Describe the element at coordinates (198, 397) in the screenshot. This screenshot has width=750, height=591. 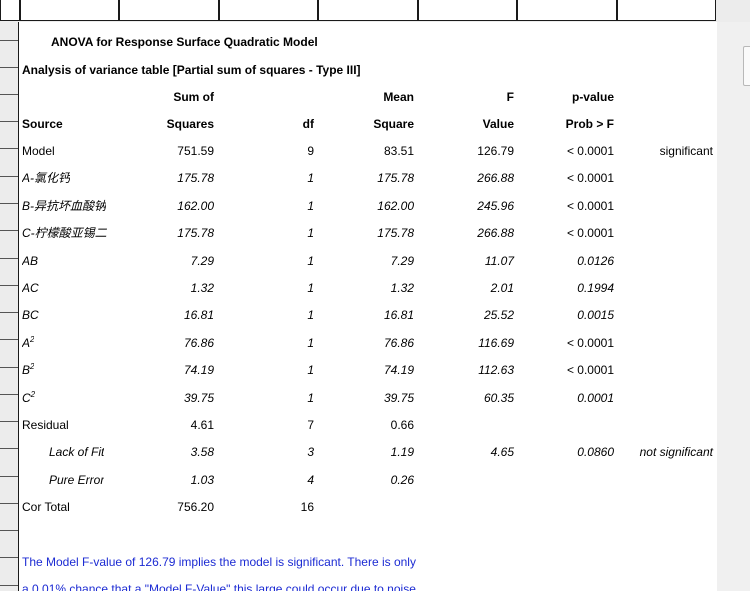
I see `sum-of-squares-cell: 39.75` at that location.